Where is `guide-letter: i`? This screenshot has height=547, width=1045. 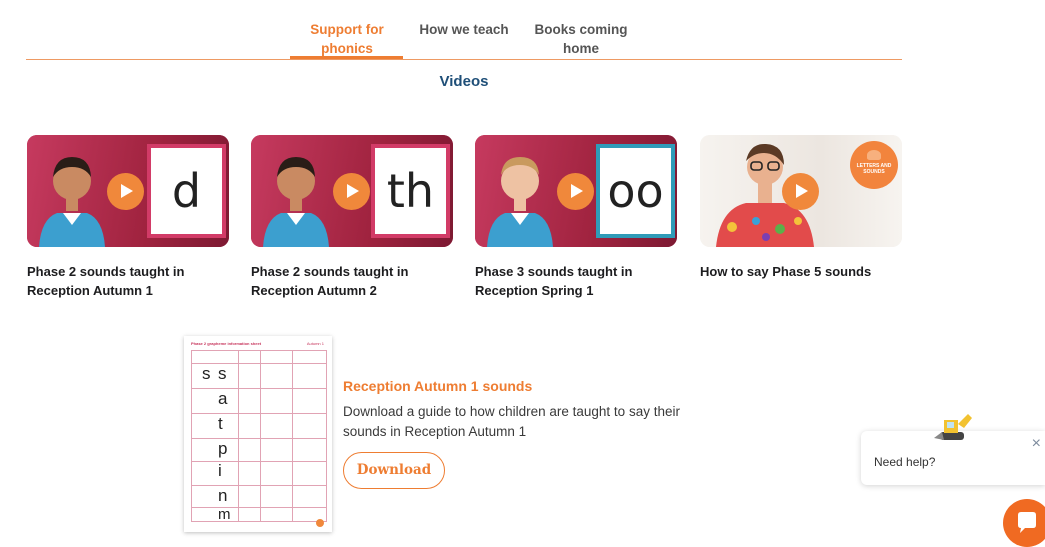 guide-letter: i is located at coordinates (220, 470).